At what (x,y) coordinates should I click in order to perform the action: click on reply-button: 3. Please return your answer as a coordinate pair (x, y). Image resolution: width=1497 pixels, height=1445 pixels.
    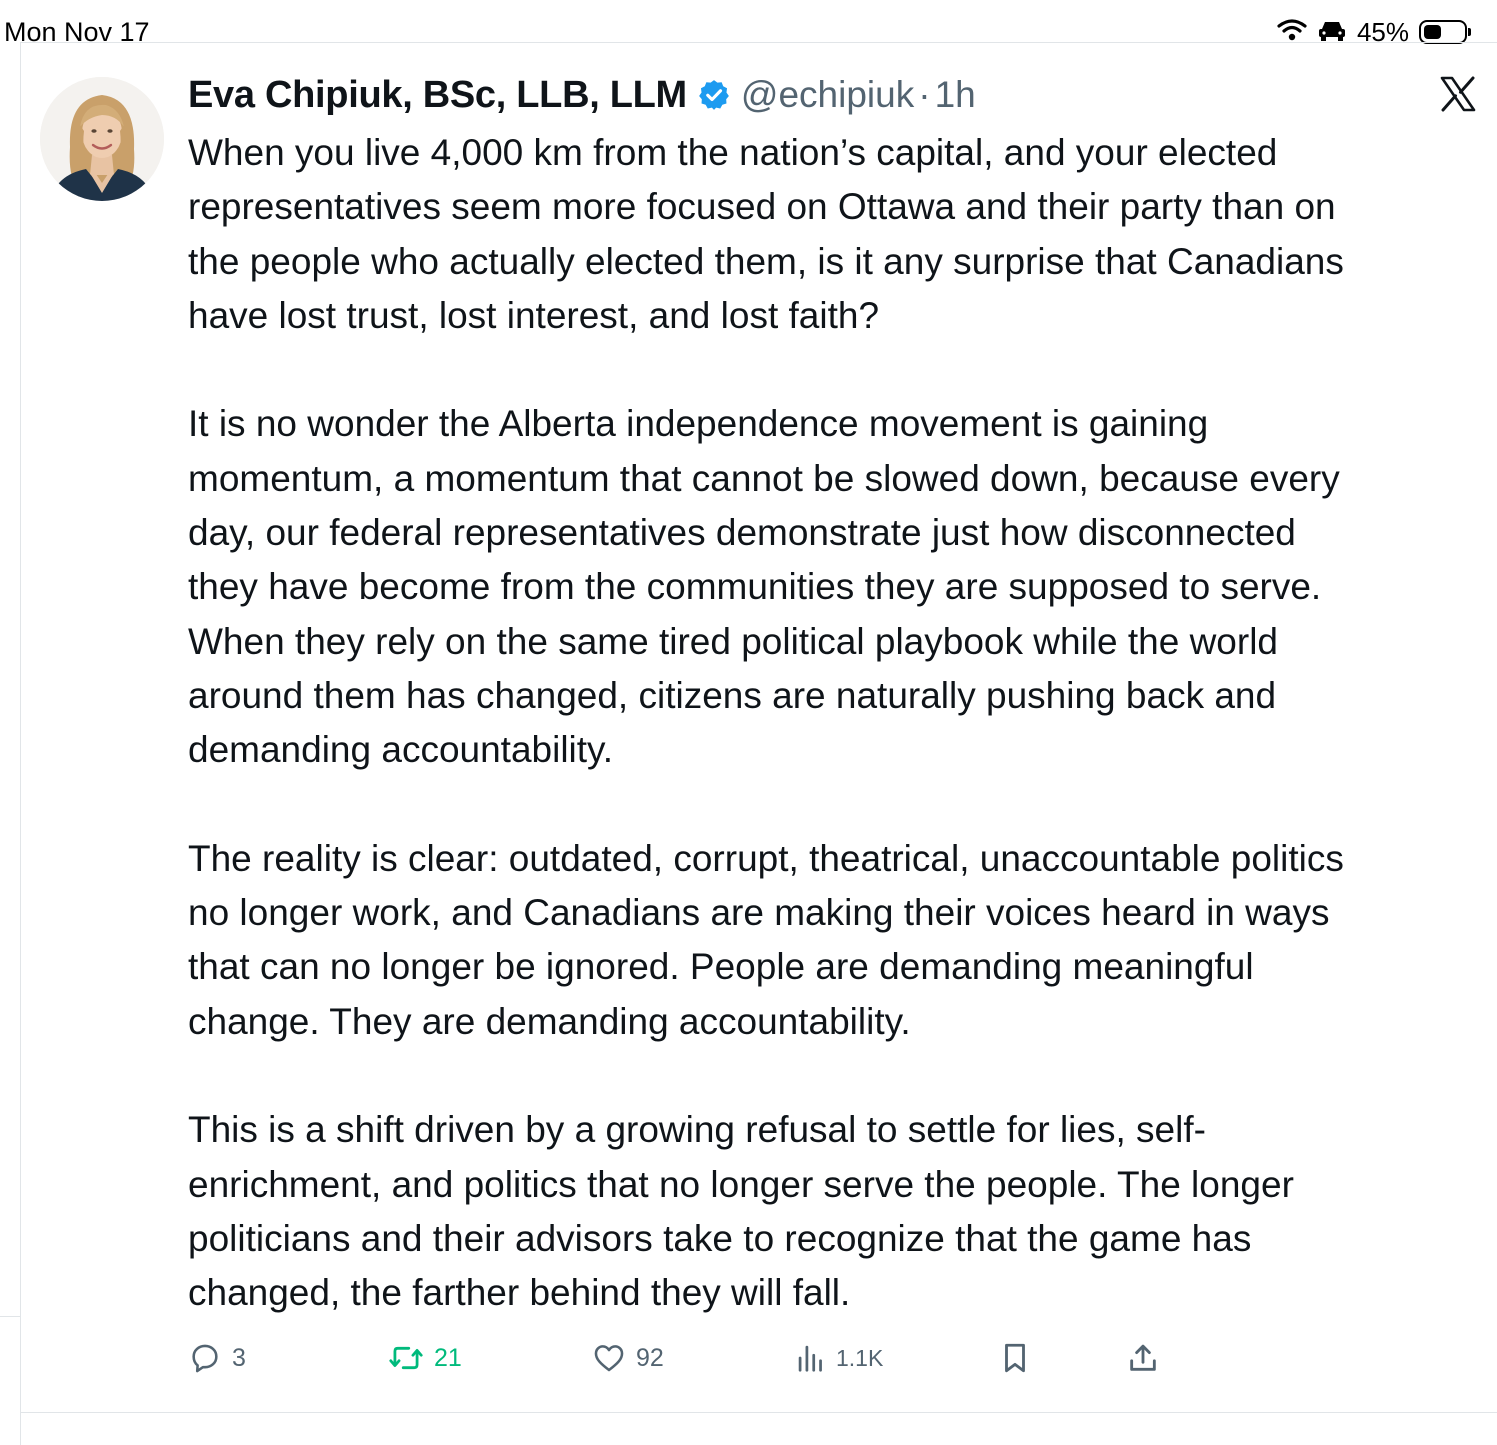
    Looking at the image, I should click on (217, 1358).